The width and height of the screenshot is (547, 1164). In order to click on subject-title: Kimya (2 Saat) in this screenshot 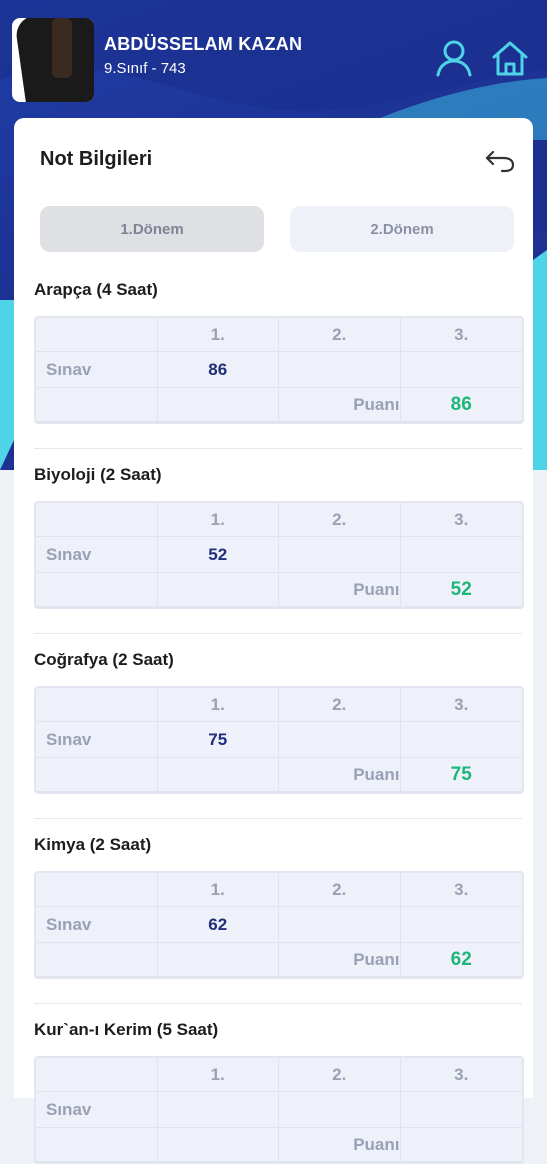, I will do `click(93, 844)`.